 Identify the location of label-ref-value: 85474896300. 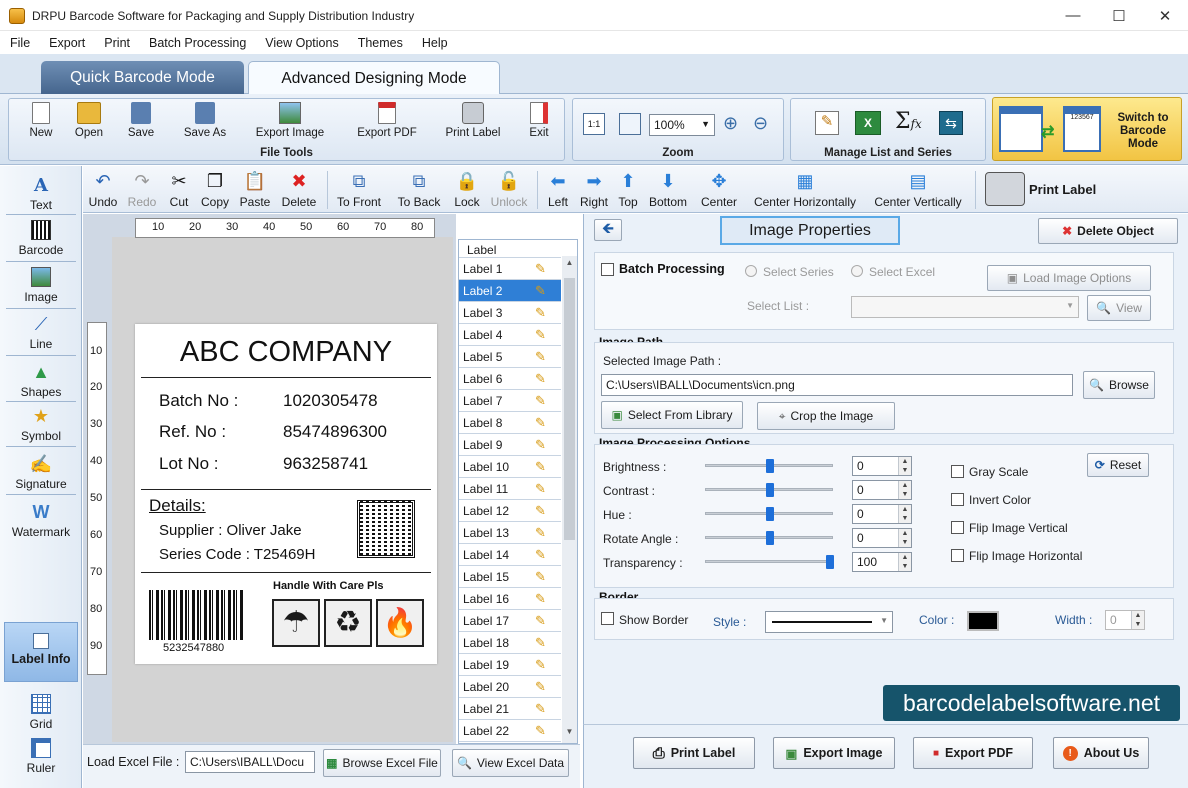
(335, 432).